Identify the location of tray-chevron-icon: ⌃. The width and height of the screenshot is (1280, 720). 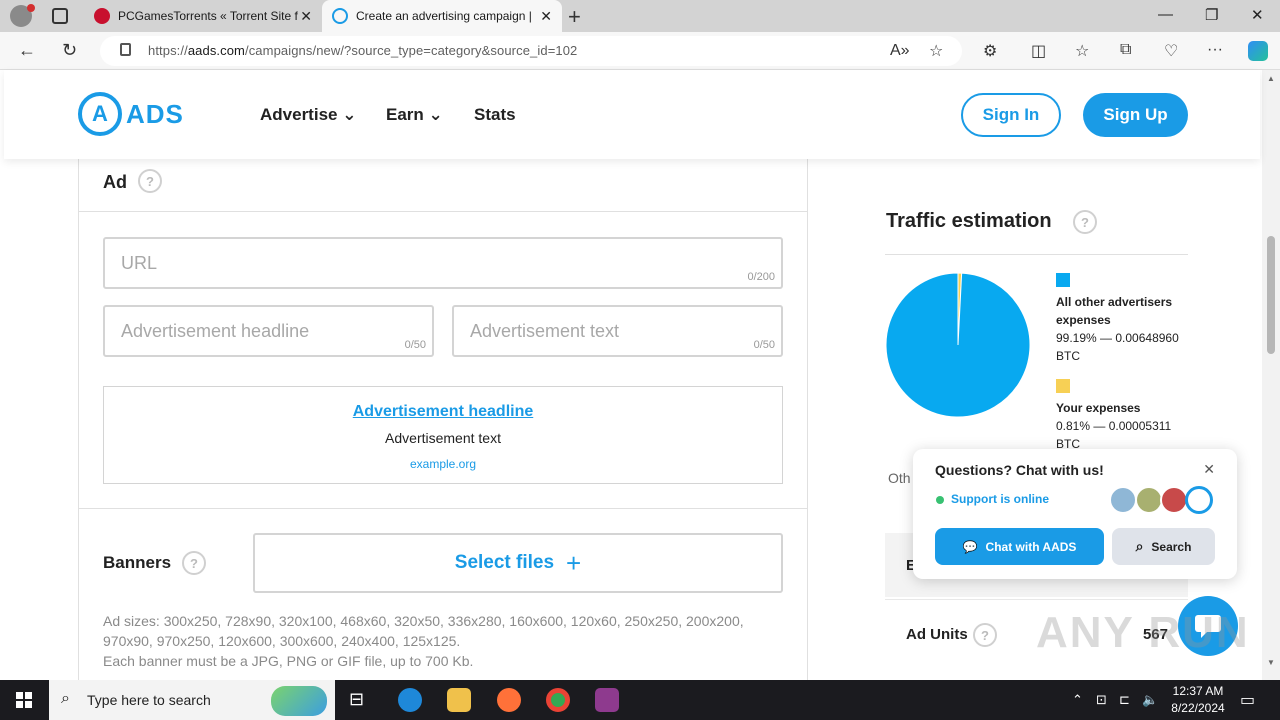
(1077, 700).